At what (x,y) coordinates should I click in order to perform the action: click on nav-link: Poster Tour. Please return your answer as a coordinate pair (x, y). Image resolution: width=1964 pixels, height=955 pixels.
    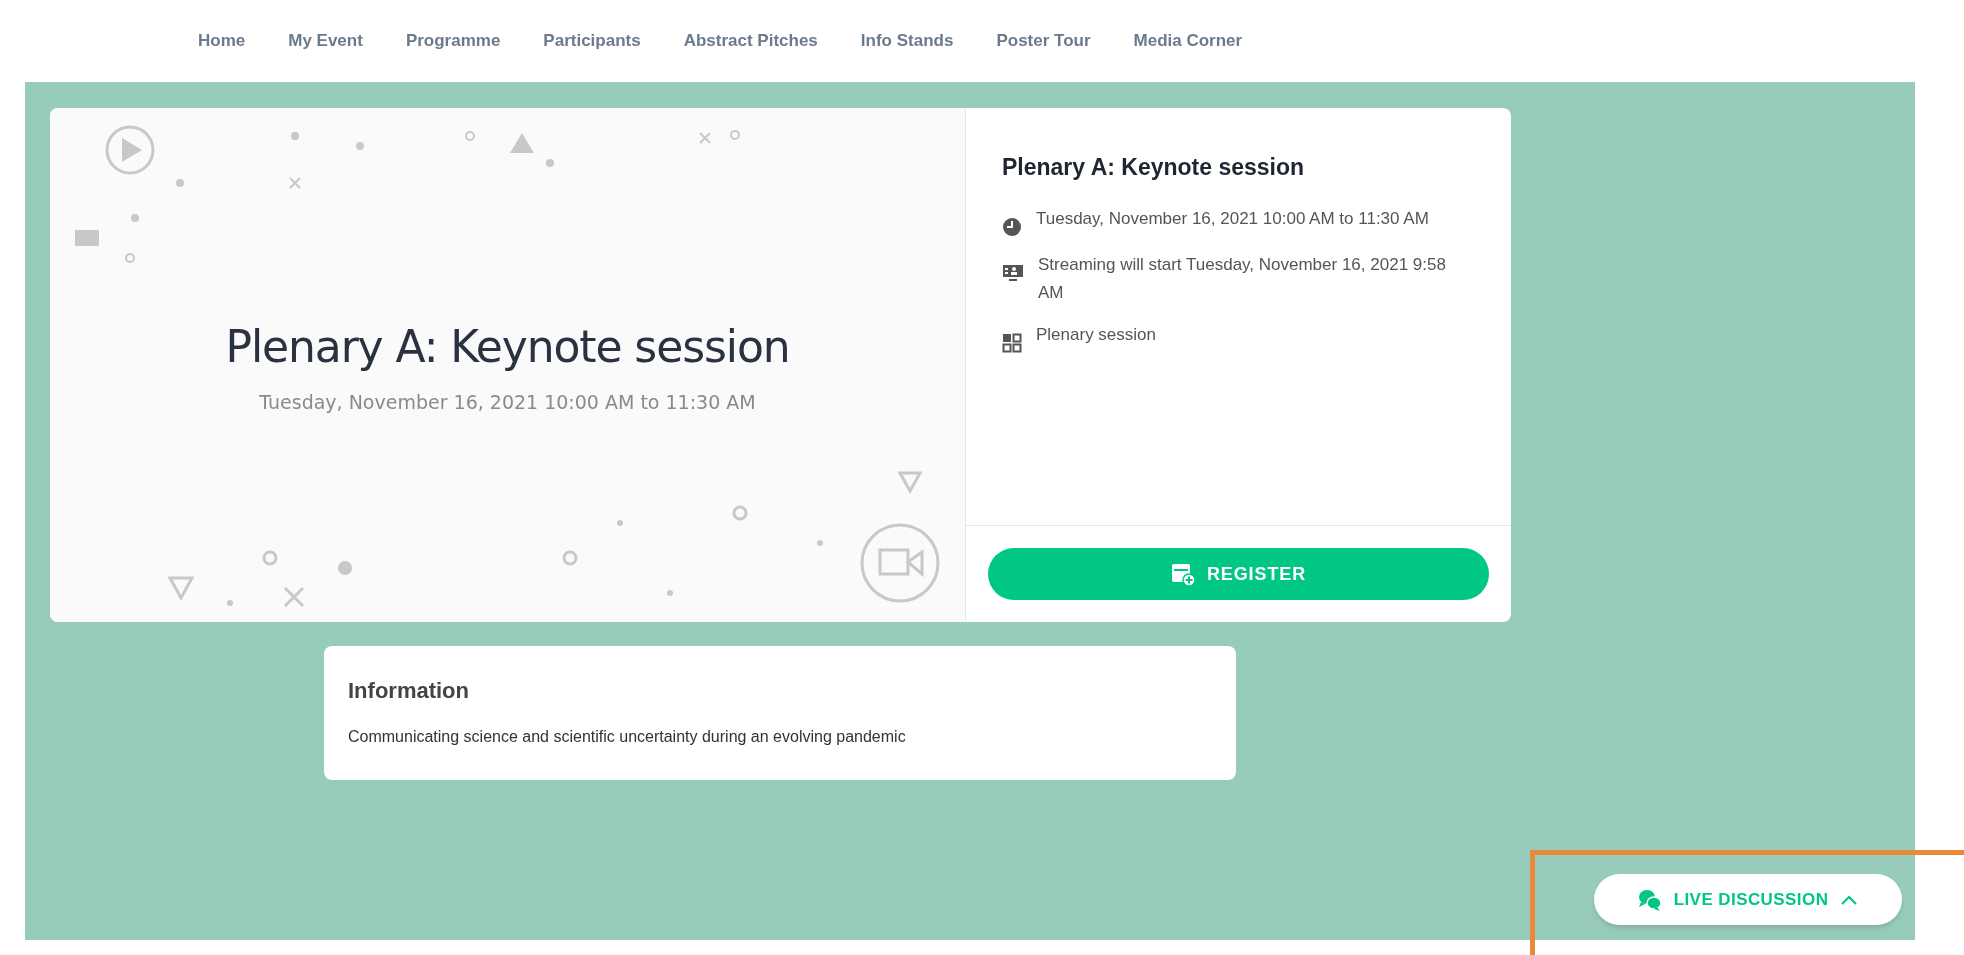
    Looking at the image, I should click on (1043, 41).